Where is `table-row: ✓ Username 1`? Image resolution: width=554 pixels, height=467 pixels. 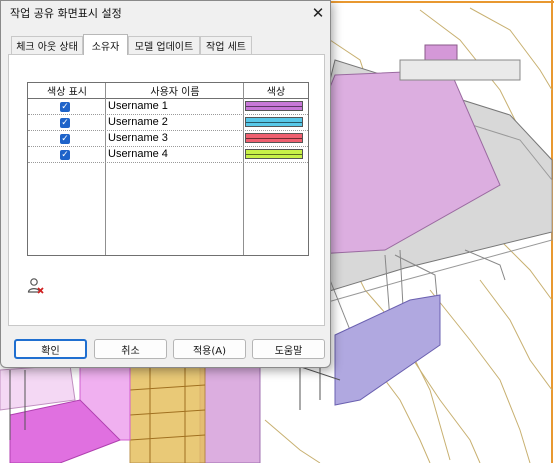 table-row: ✓ Username 1 is located at coordinates (168, 107).